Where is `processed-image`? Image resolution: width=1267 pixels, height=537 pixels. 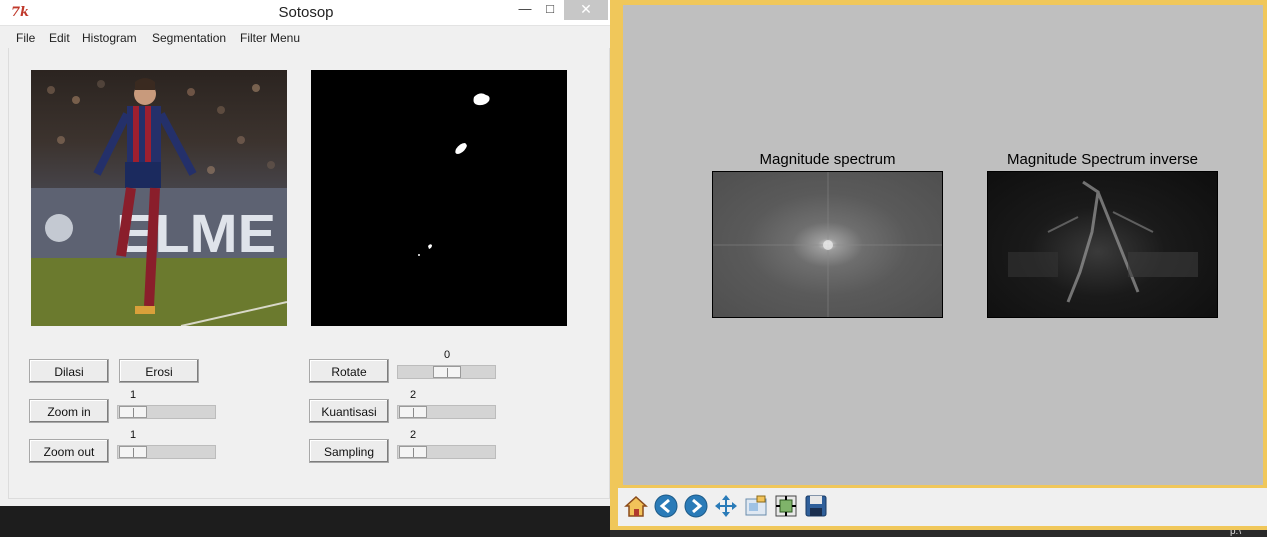
processed-image is located at coordinates (439, 198).